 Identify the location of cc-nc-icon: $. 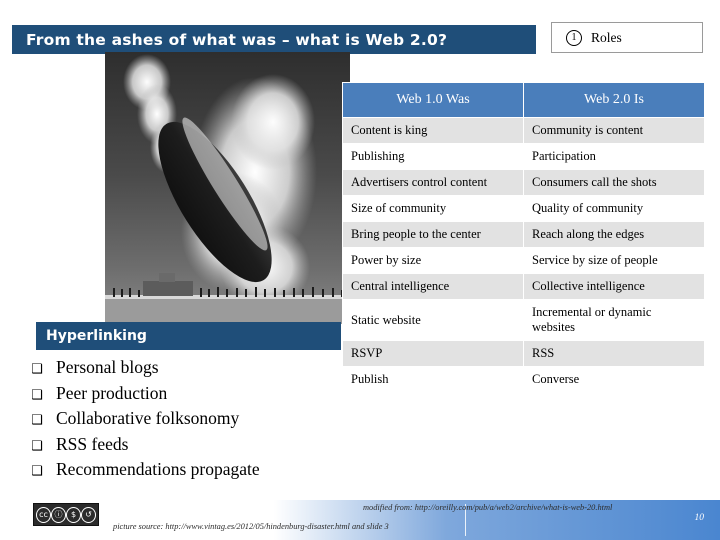
(73, 514).